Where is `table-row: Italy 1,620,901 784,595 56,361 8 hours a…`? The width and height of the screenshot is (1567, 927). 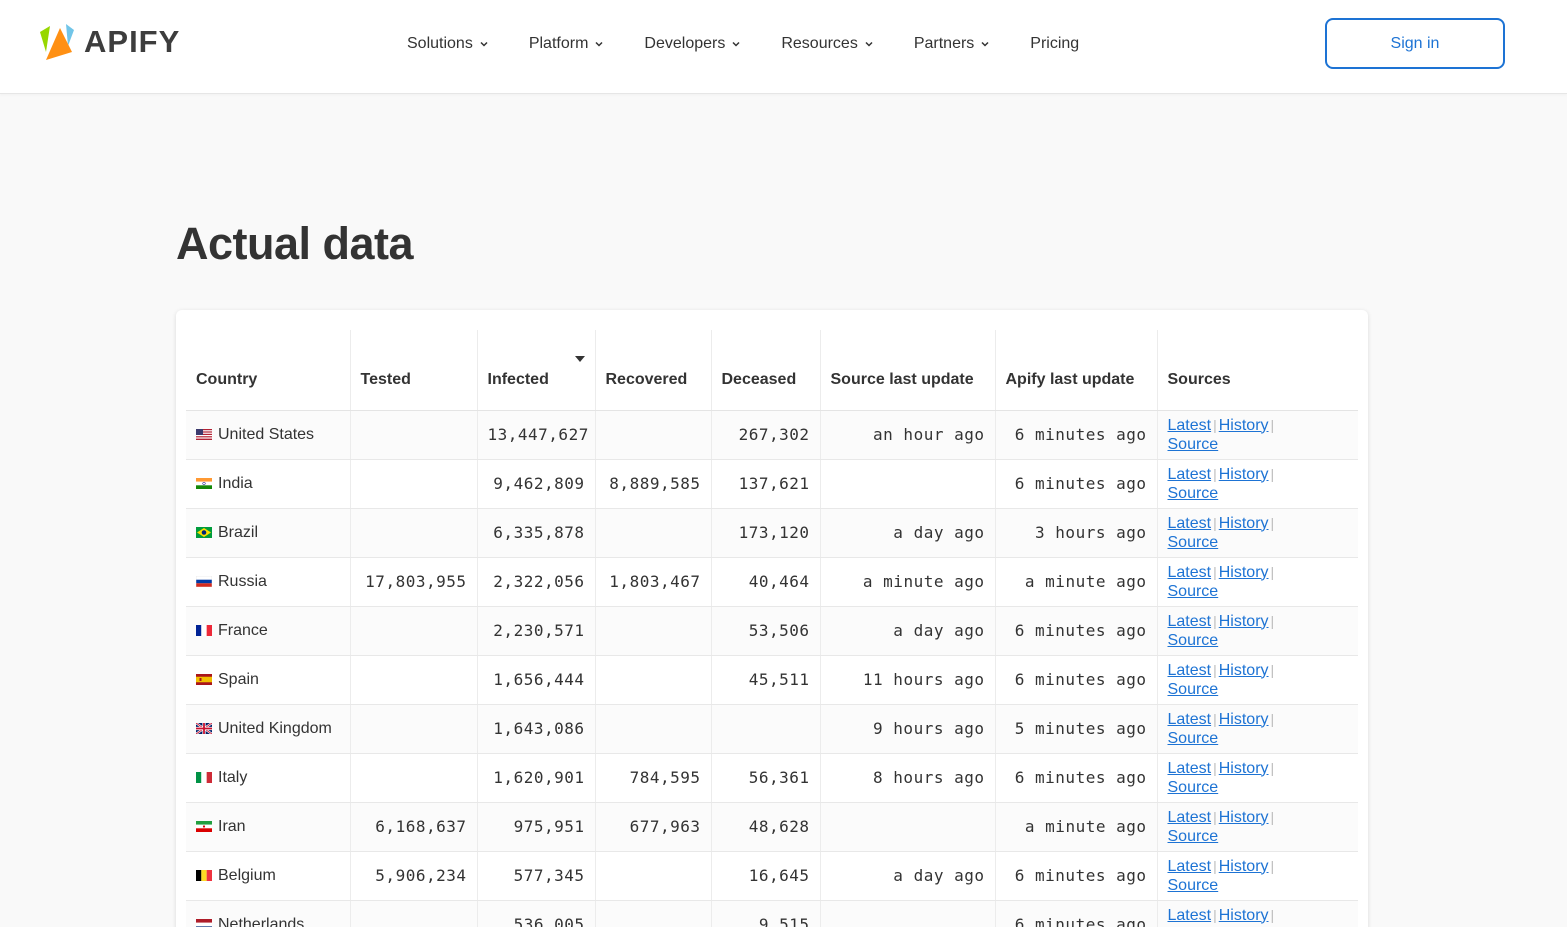
table-row: Italy 1,620,901 784,595 56,361 8 hours a… is located at coordinates (772, 778).